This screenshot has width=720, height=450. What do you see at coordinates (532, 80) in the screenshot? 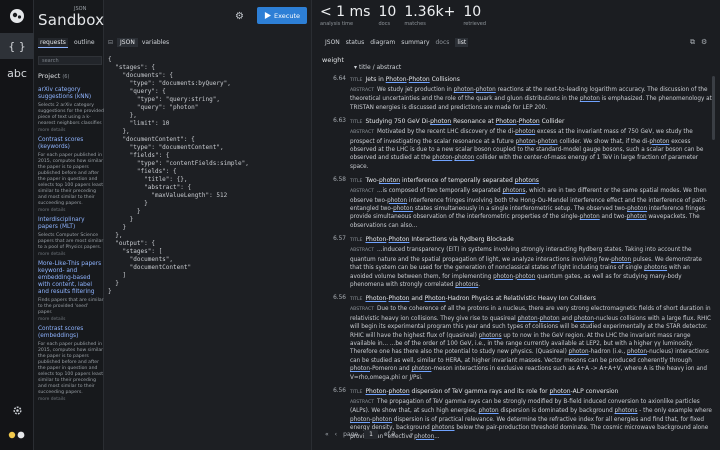
I see `row-title: TITLE Jets in Photon-Photon Collisions` at bounding box center [532, 80].